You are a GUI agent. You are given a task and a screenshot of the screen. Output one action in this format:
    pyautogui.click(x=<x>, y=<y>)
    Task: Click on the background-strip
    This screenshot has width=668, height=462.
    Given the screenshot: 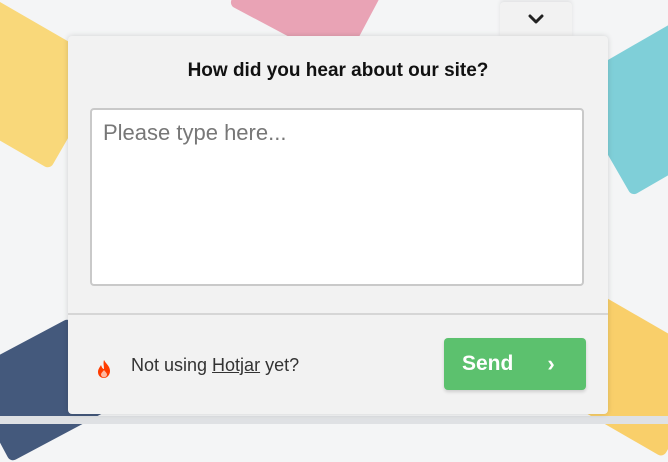 What is the action you would take?
    pyautogui.click(x=334, y=420)
    